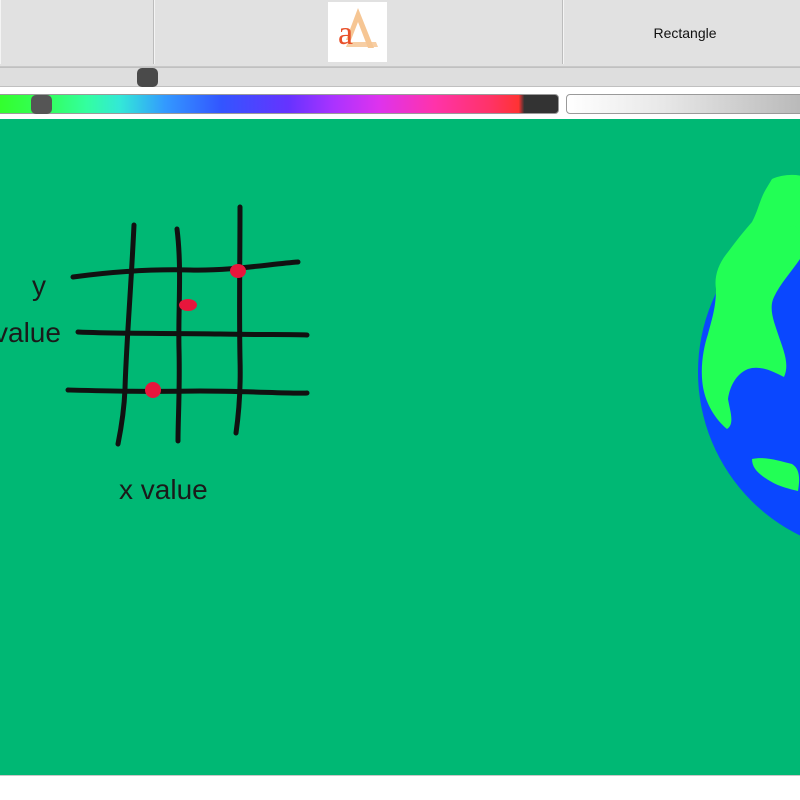 This screenshot has width=800, height=800. Describe the element at coordinates (279, 104) in the screenshot. I see `color-hue-slider-track` at that location.